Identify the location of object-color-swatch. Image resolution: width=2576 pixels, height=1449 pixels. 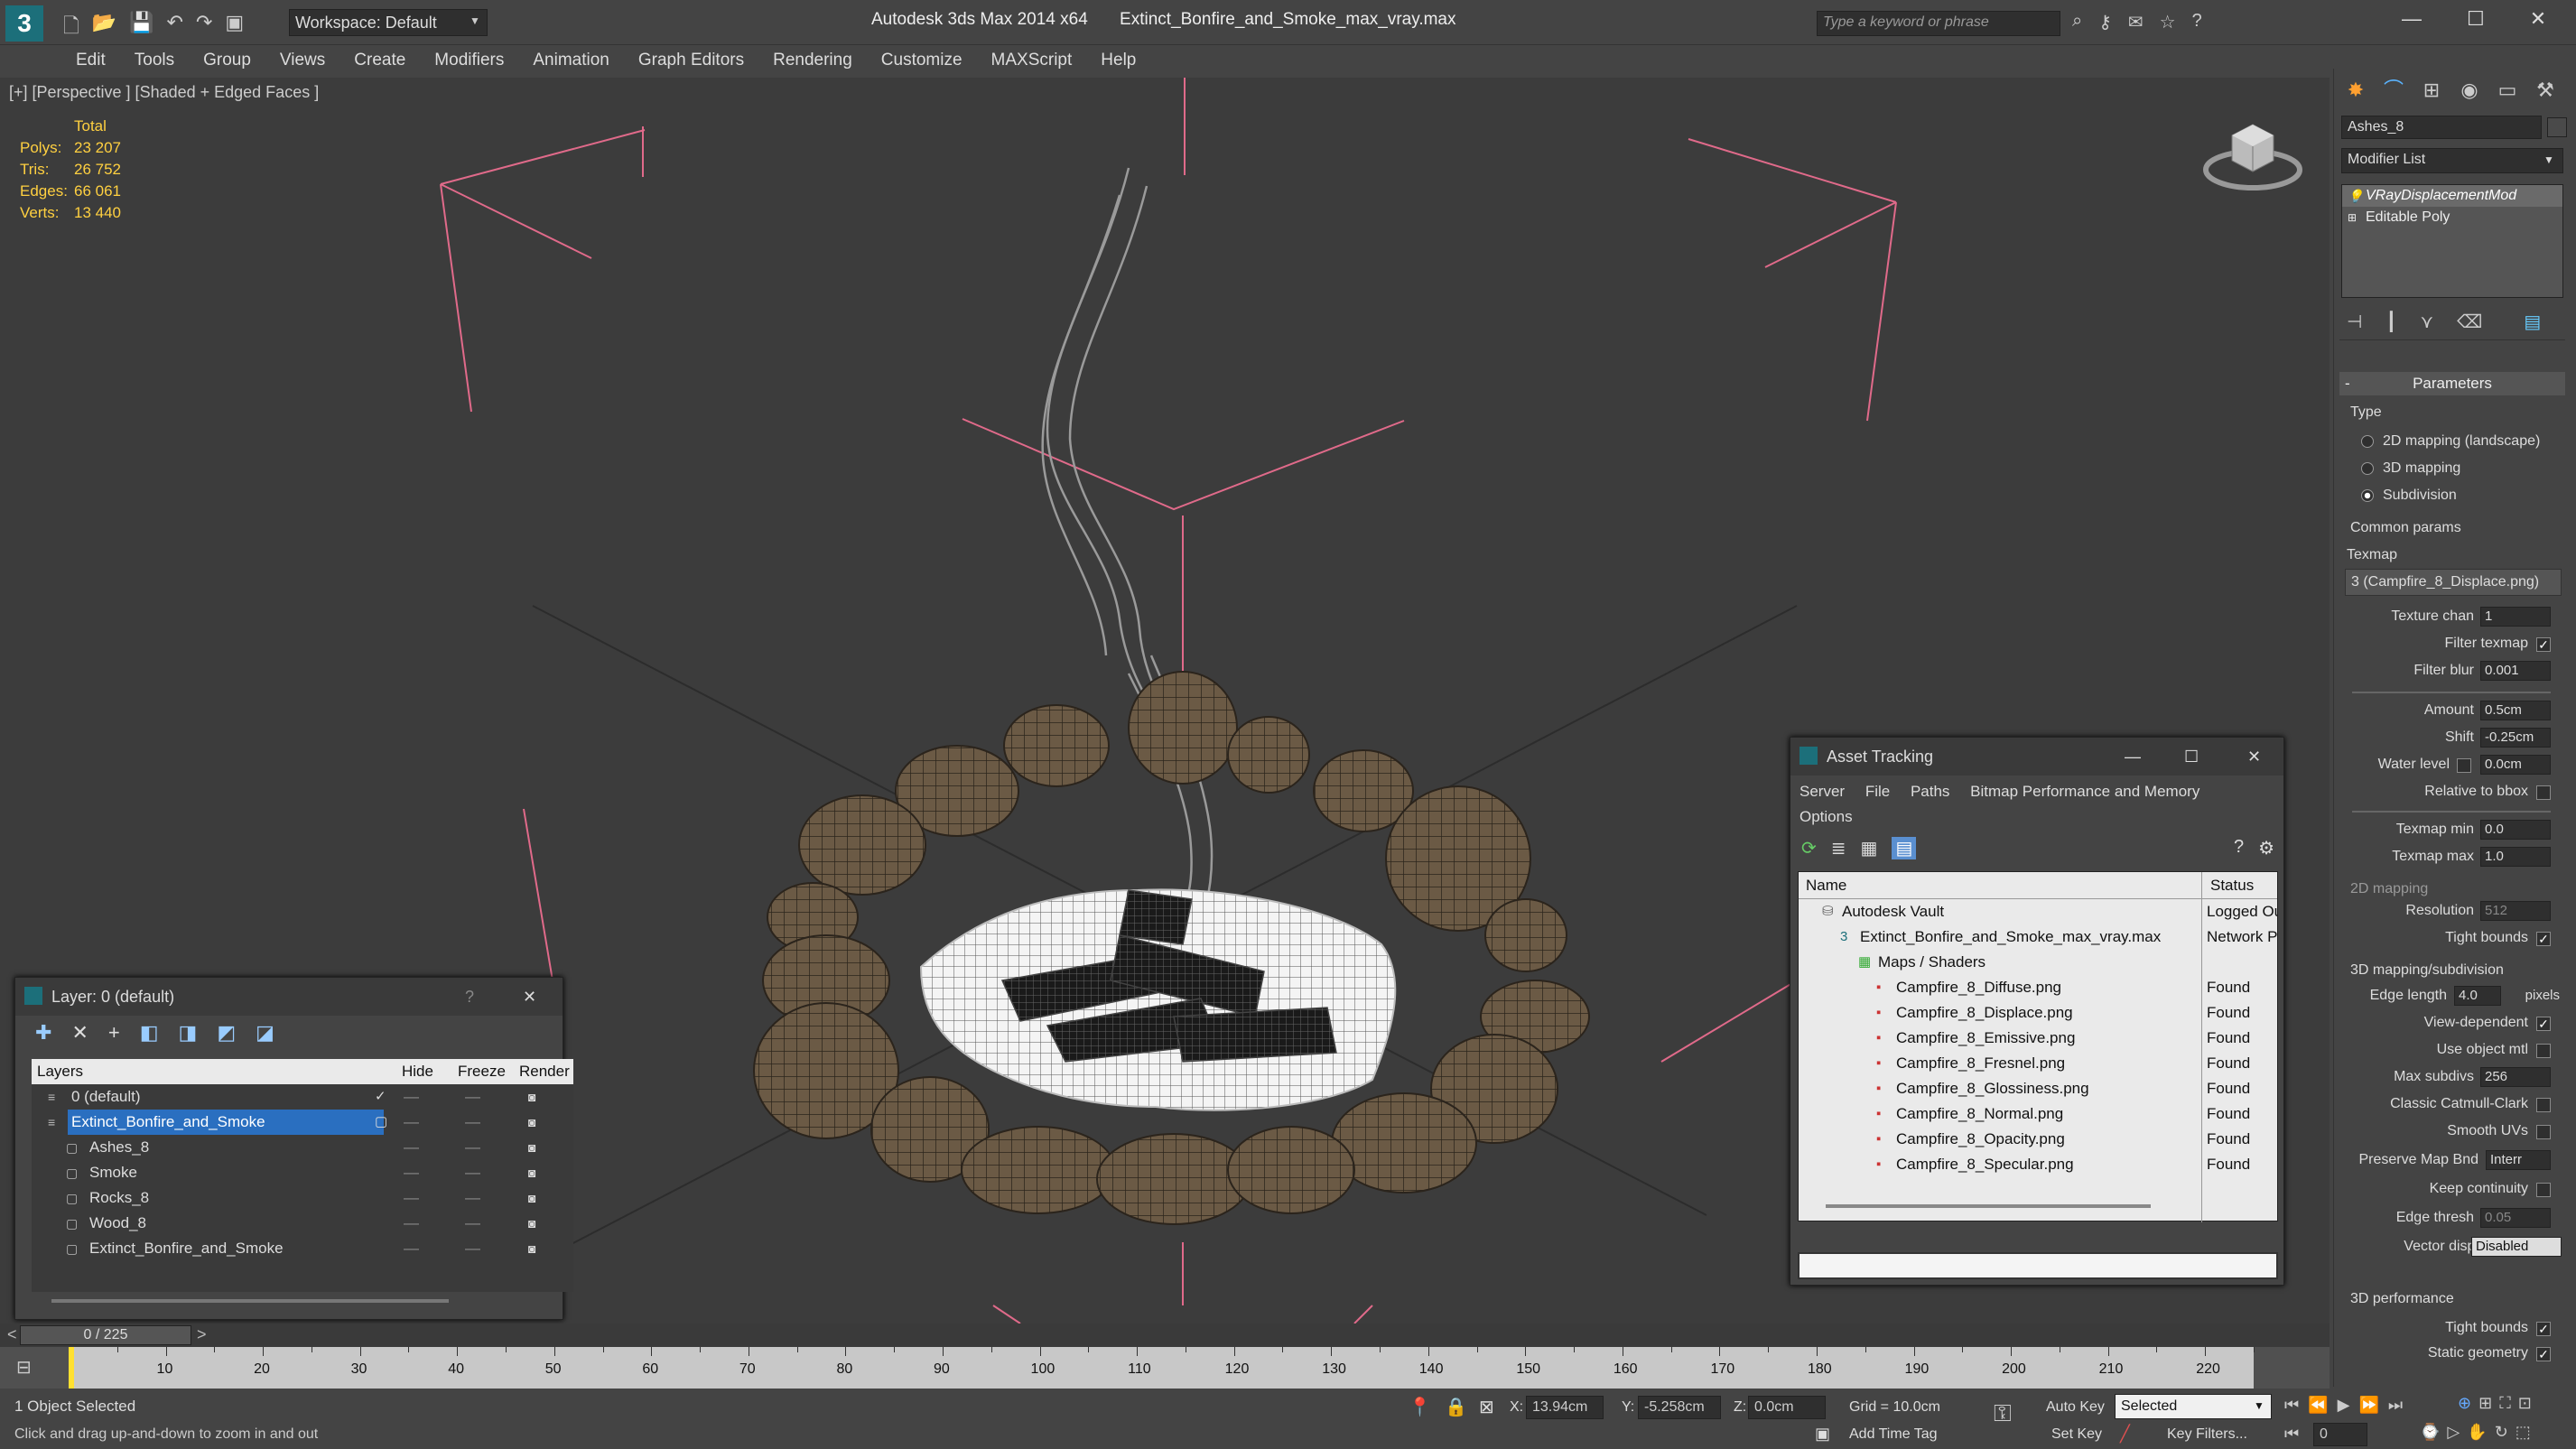
(2557, 127).